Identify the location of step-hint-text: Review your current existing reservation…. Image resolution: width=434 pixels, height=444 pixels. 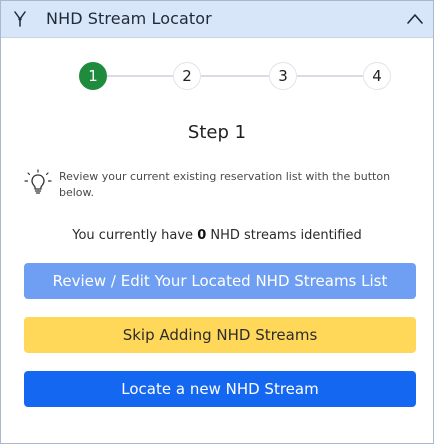
(225, 184).